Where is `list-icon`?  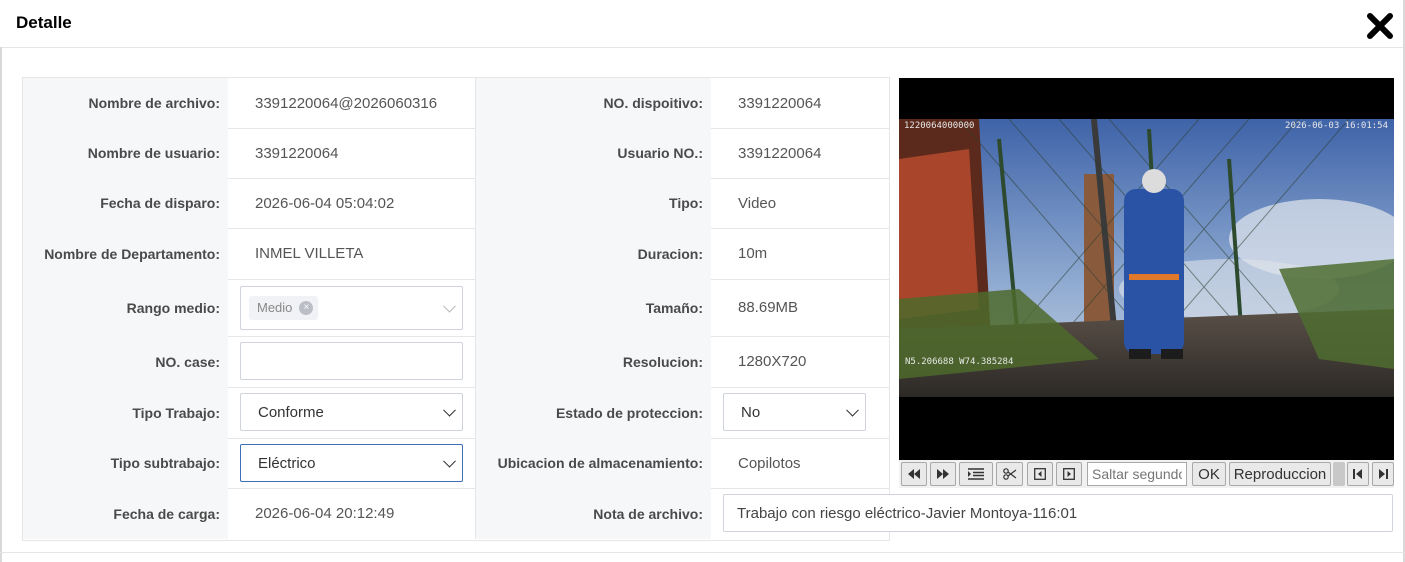
list-icon is located at coordinates (976, 474).